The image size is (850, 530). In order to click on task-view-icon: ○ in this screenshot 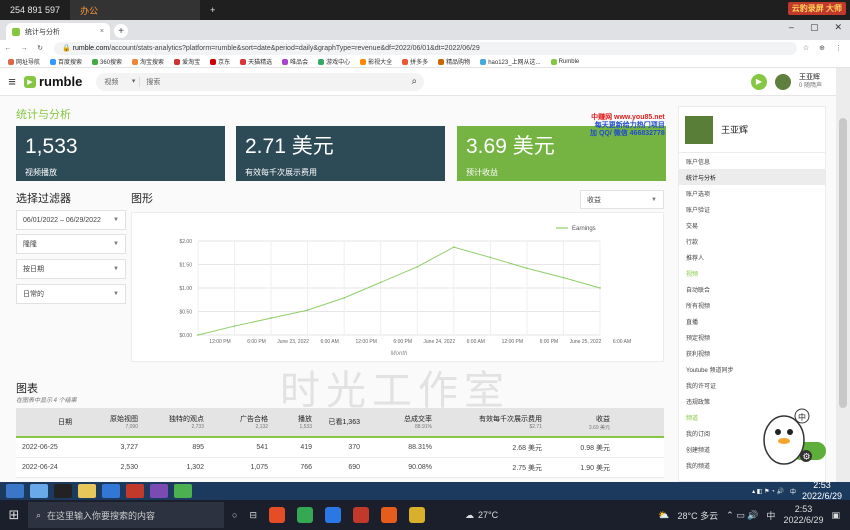, I will do `click(234, 515)`.